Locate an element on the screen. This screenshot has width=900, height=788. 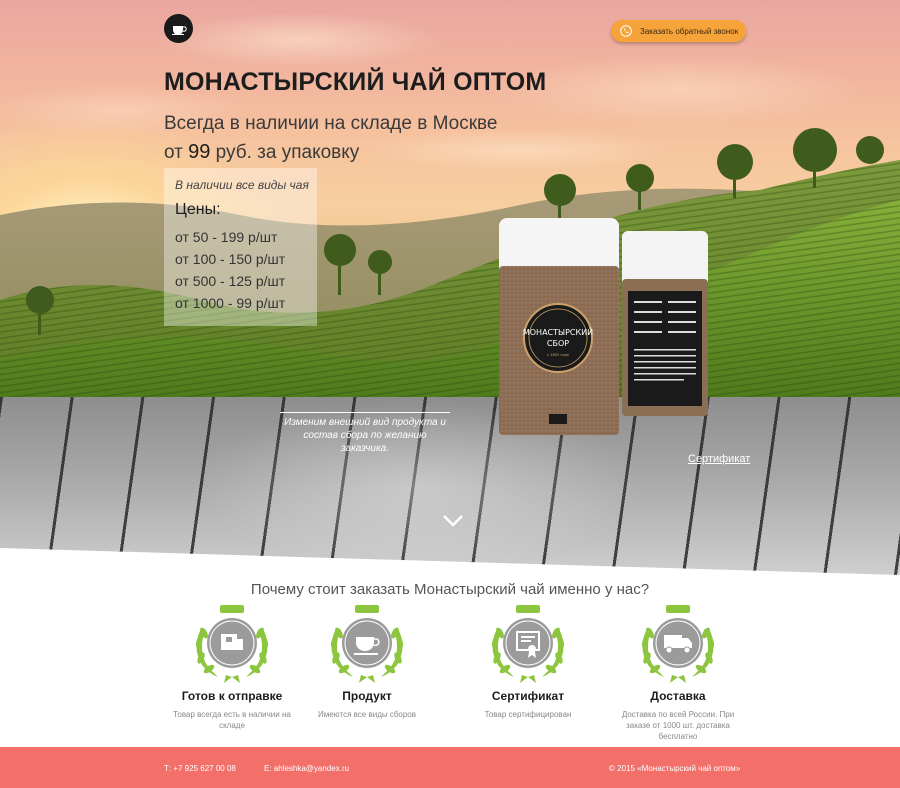
price-value: 99 is located at coordinates (199, 152).